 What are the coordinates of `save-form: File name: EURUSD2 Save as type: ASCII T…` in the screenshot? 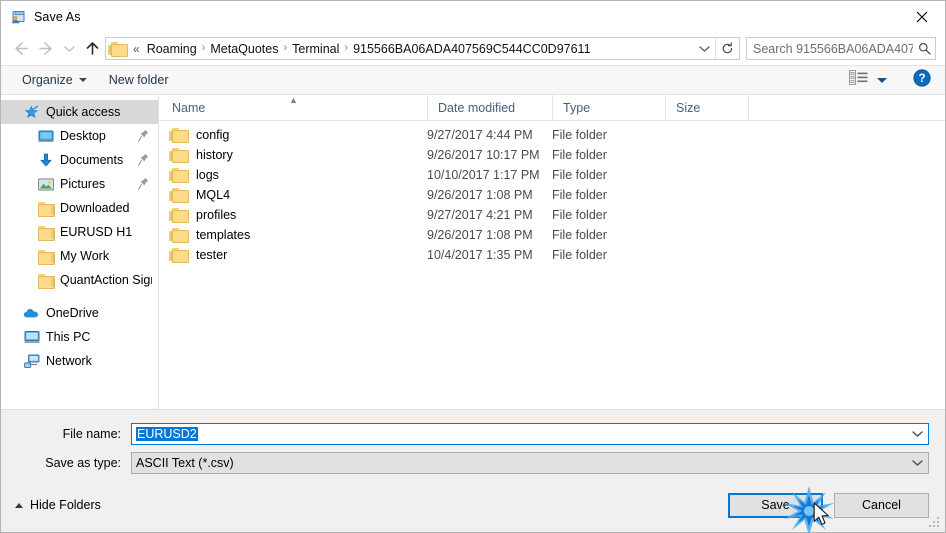 It's located at (473, 446).